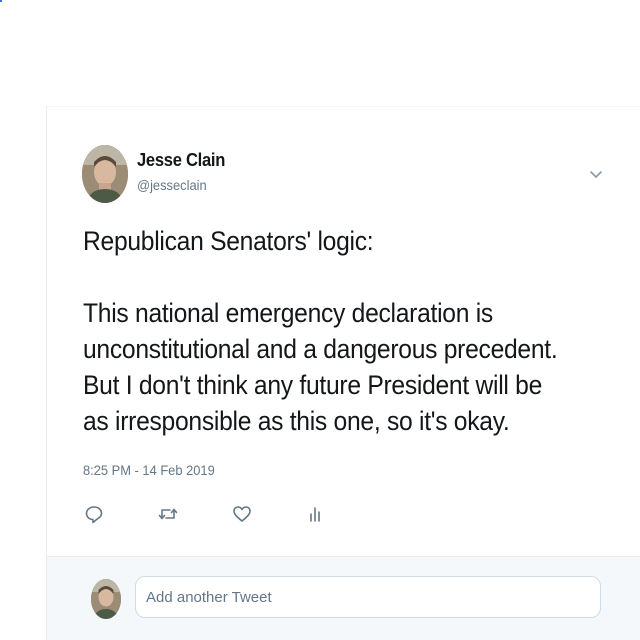 The height and width of the screenshot is (640, 640). What do you see at coordinates (168, 514) in the screenshot?
I see `retweet-icon` at bounding box center [168, 514].